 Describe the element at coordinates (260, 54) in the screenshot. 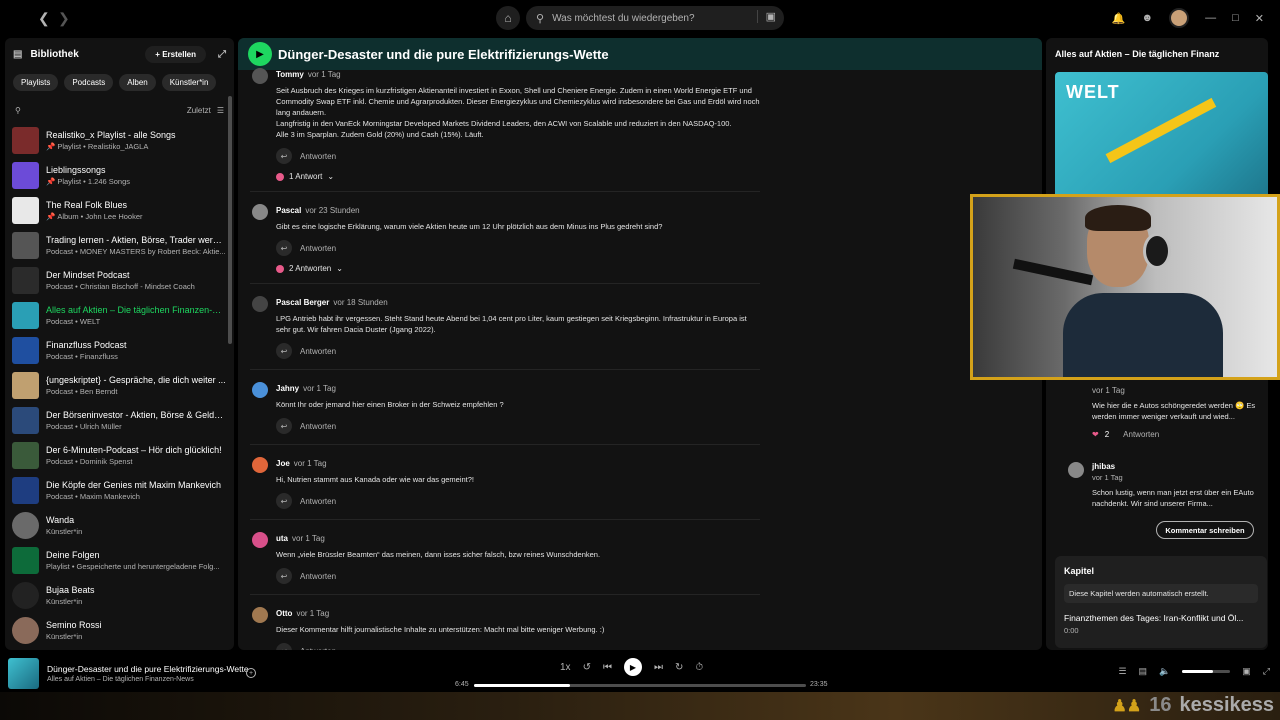

I see `episode-play-button: ▶` at that location.